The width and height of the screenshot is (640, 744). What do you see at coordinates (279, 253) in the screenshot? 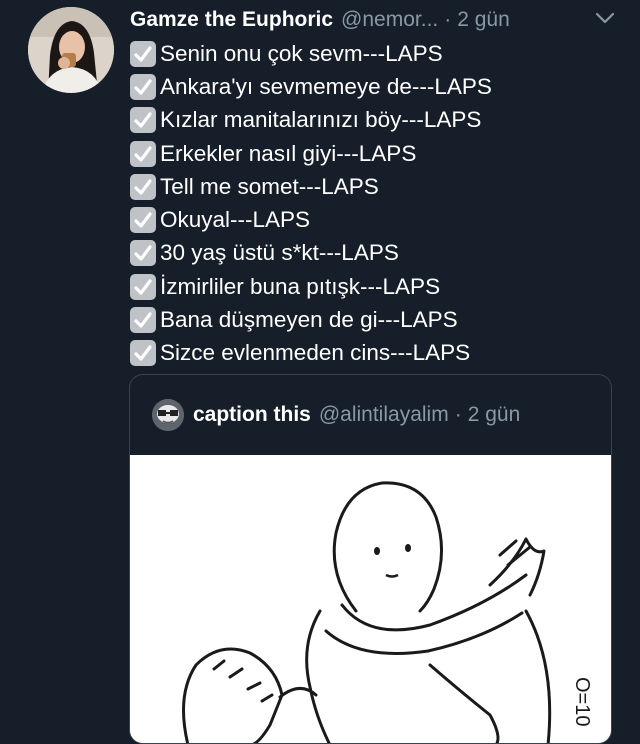
I see `tweet-line-text: 30 yaş üstü s*kt---LAPS` at bounding box center [279, 253].